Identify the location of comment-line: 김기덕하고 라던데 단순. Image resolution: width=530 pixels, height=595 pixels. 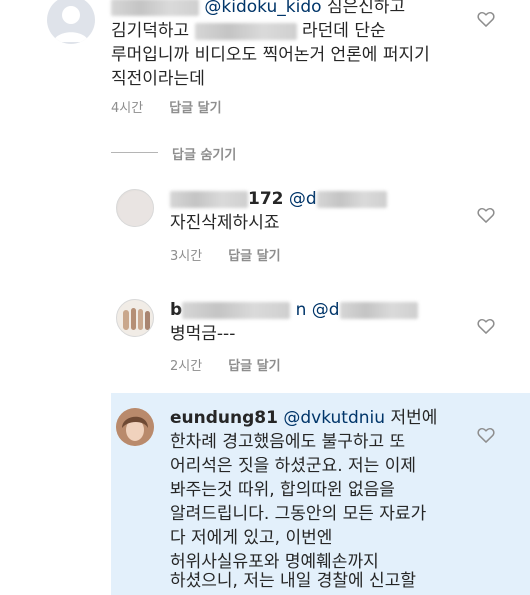
(248, 31).